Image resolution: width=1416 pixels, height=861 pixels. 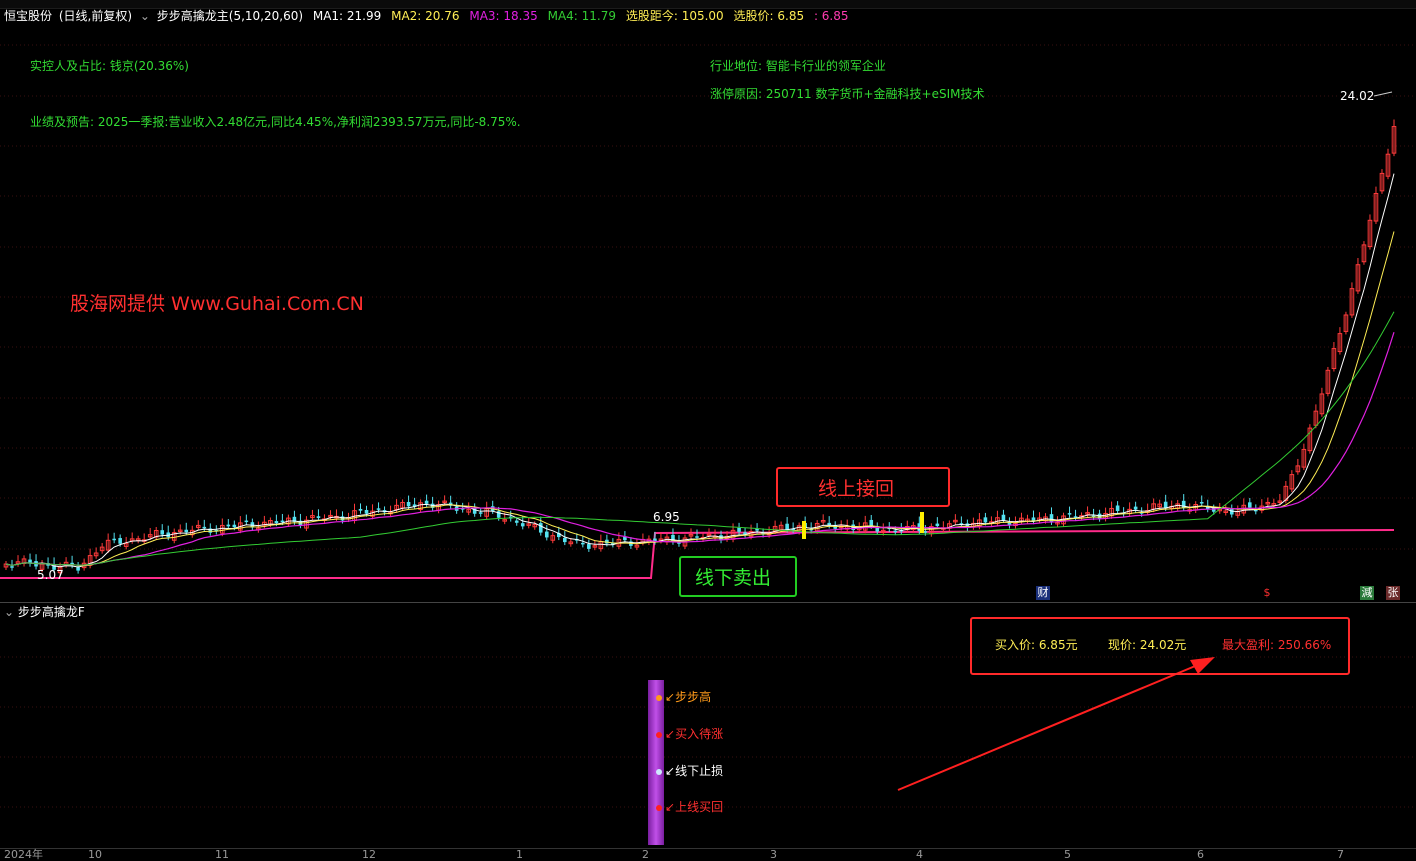 I want to click on sub-indicator-name: 步步高擒龙F, so click(x=51, y=612).